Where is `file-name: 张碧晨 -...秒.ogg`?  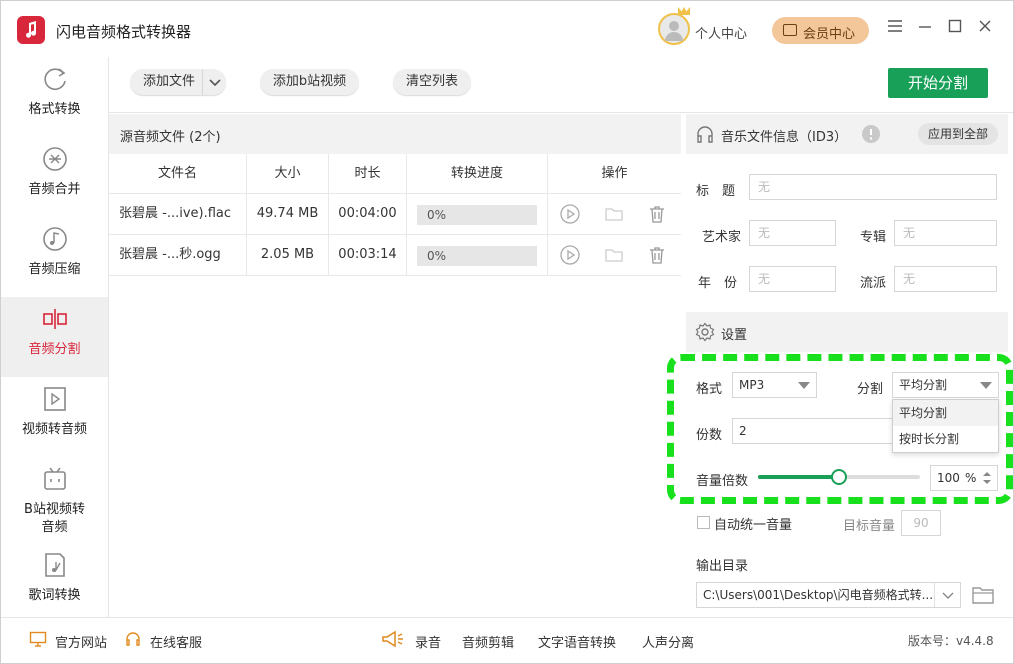
file-name: 张碧晨 -...秒.ogg is located at coordinates (178, 255).